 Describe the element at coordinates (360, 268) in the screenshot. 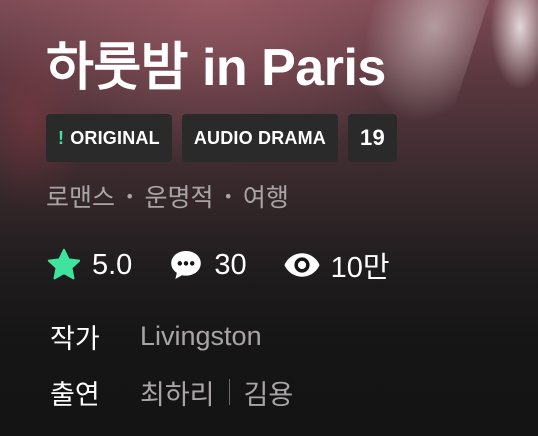

I see `views-count: 10만` at that location.